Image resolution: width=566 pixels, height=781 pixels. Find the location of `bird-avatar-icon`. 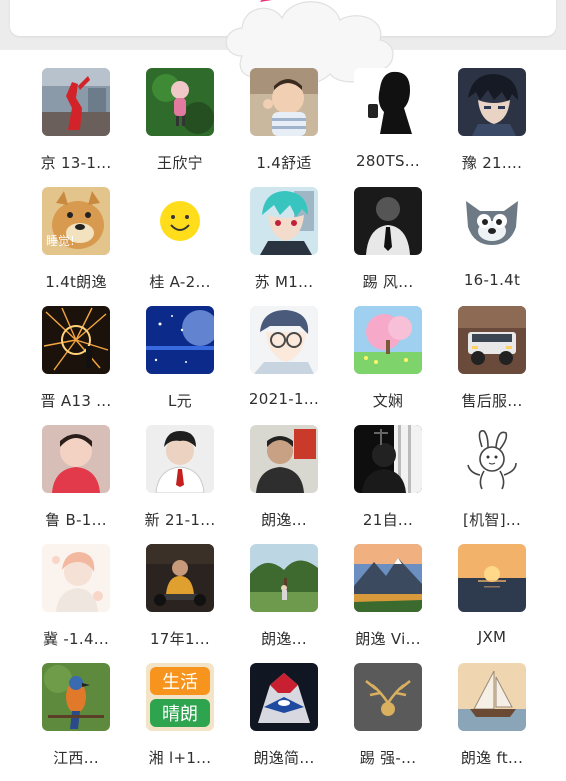

bird-avatar-icon is located at coordinates (76, 697).